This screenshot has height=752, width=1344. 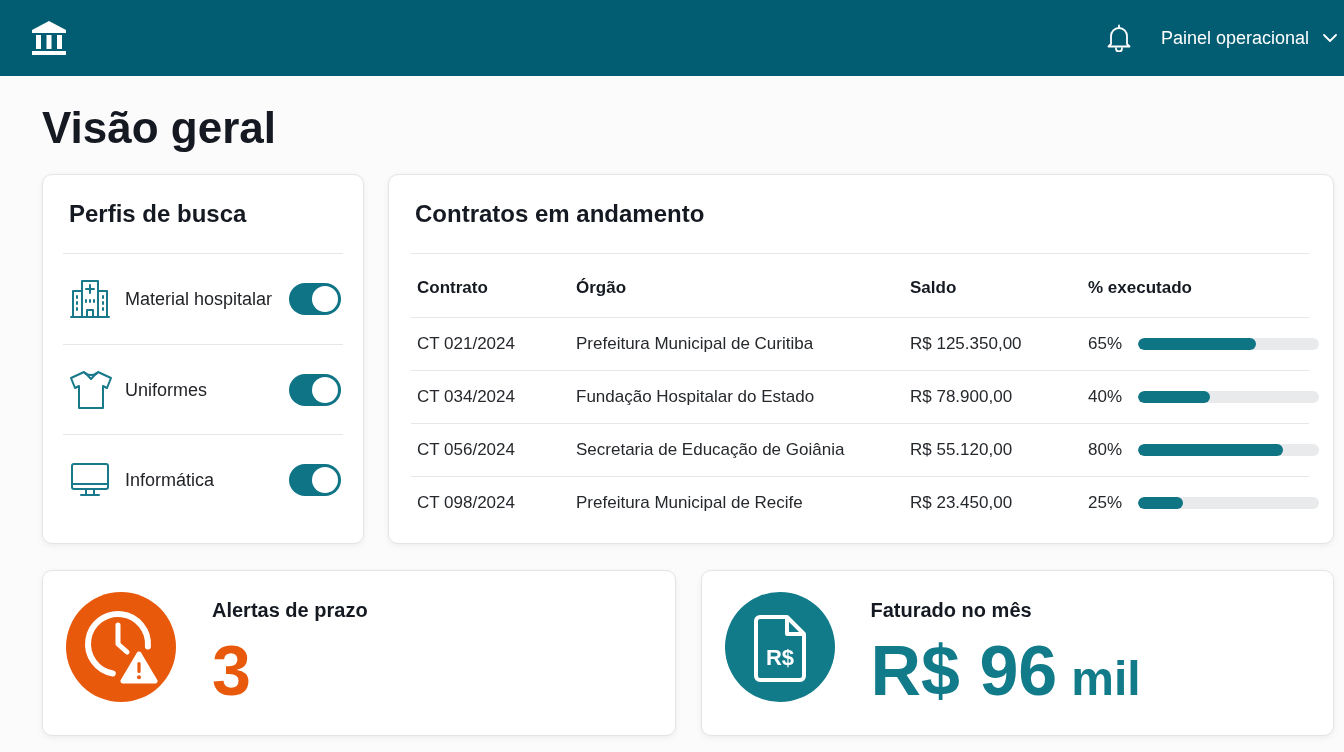 What do you see at coordinates (1248, 38) in the screenshot?
I see `panel-menu-button: Painel operacional` at bounding box center [1248, 38].